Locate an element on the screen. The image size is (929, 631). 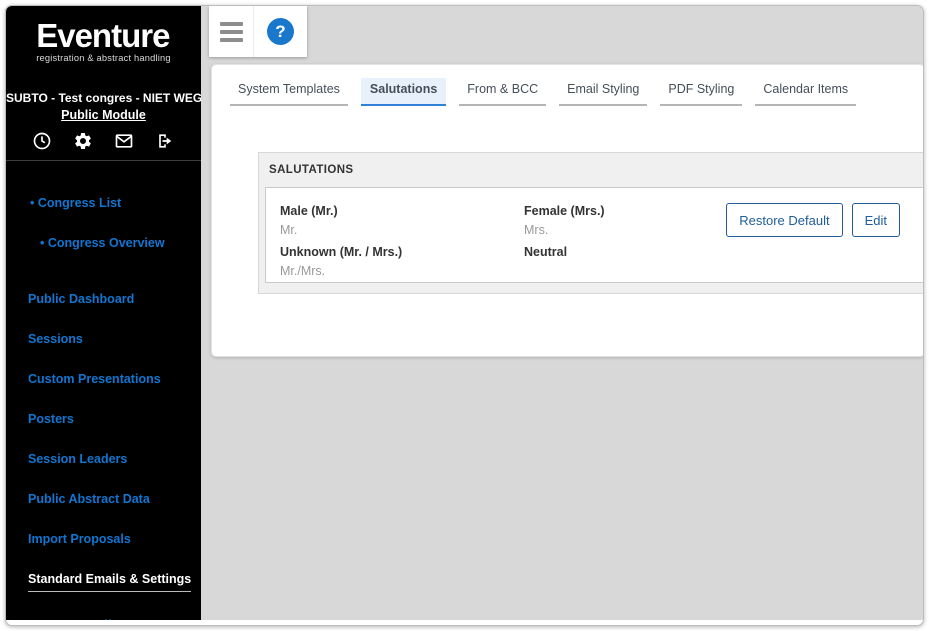
clock-icon is located at coordinates (42, 141).